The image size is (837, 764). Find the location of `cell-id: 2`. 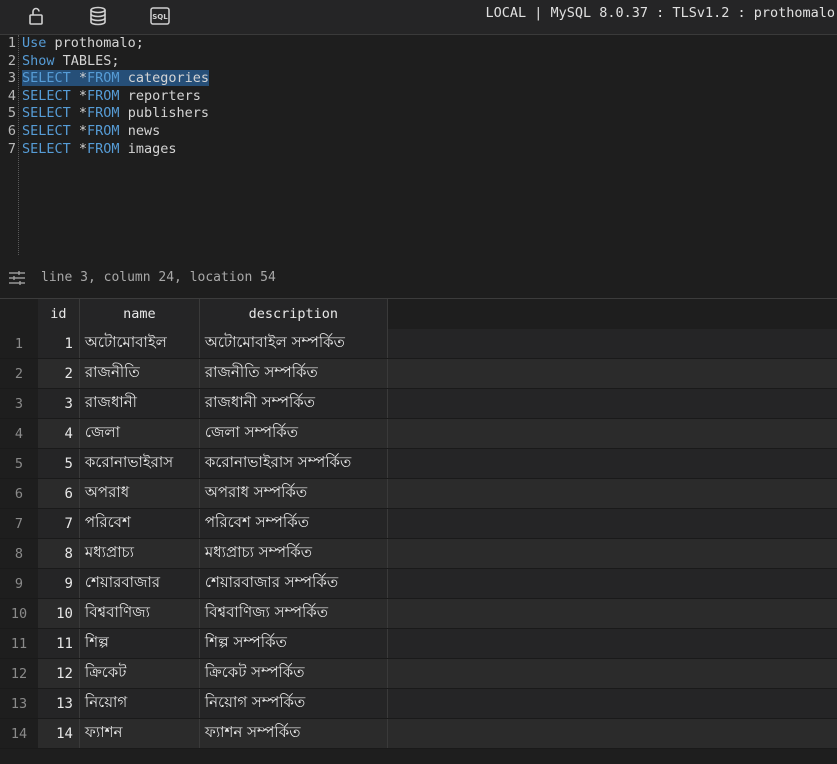

cell-id: 2 is located at coordinates (58, 373).